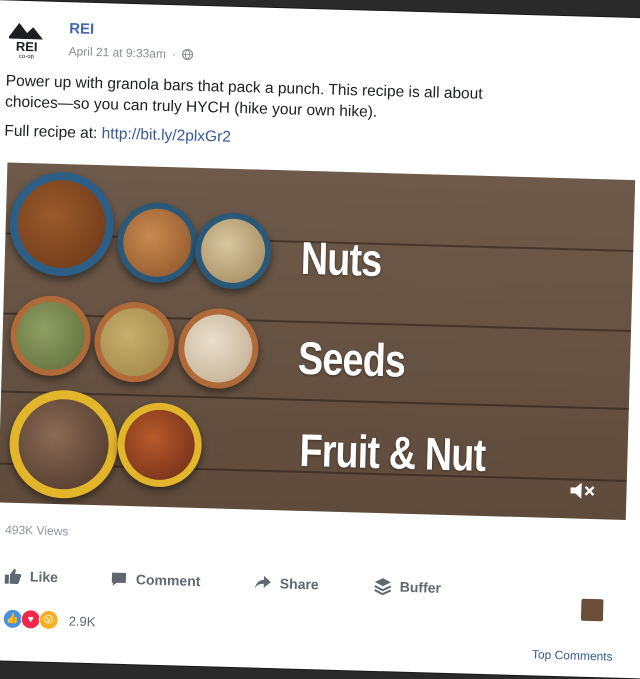 Image resolution: width=640 pixels, height=679 pixels. What do you see at coordinates (27, 57) in the screenshot?
I see `logo-subtext: co-op` at bounding box center [27, 57].